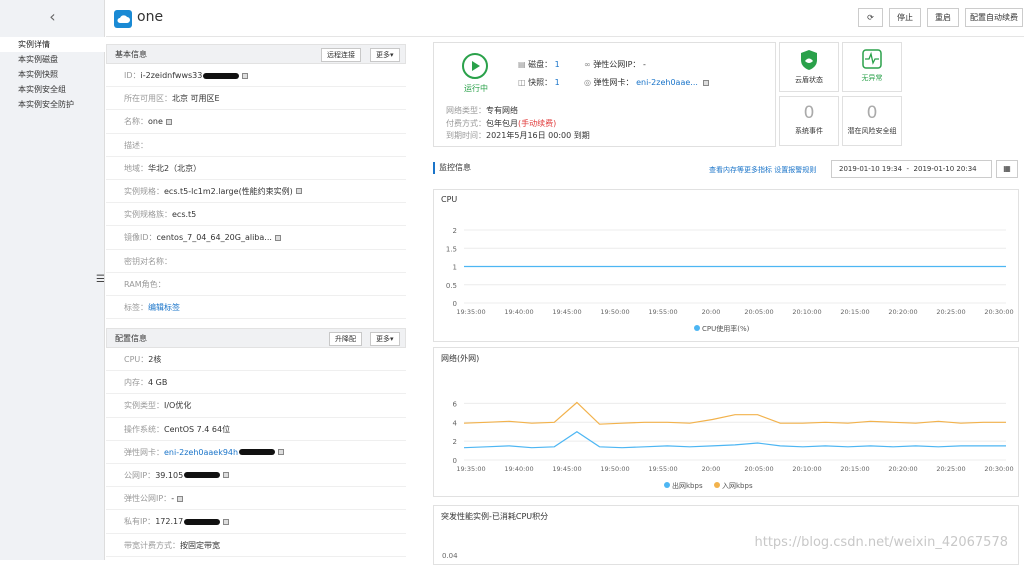 The height and width of the screenshot is (565, 1024). Describe the element at coordinates (809, 60) in the screenshot. I see `shield-icon` at that location.